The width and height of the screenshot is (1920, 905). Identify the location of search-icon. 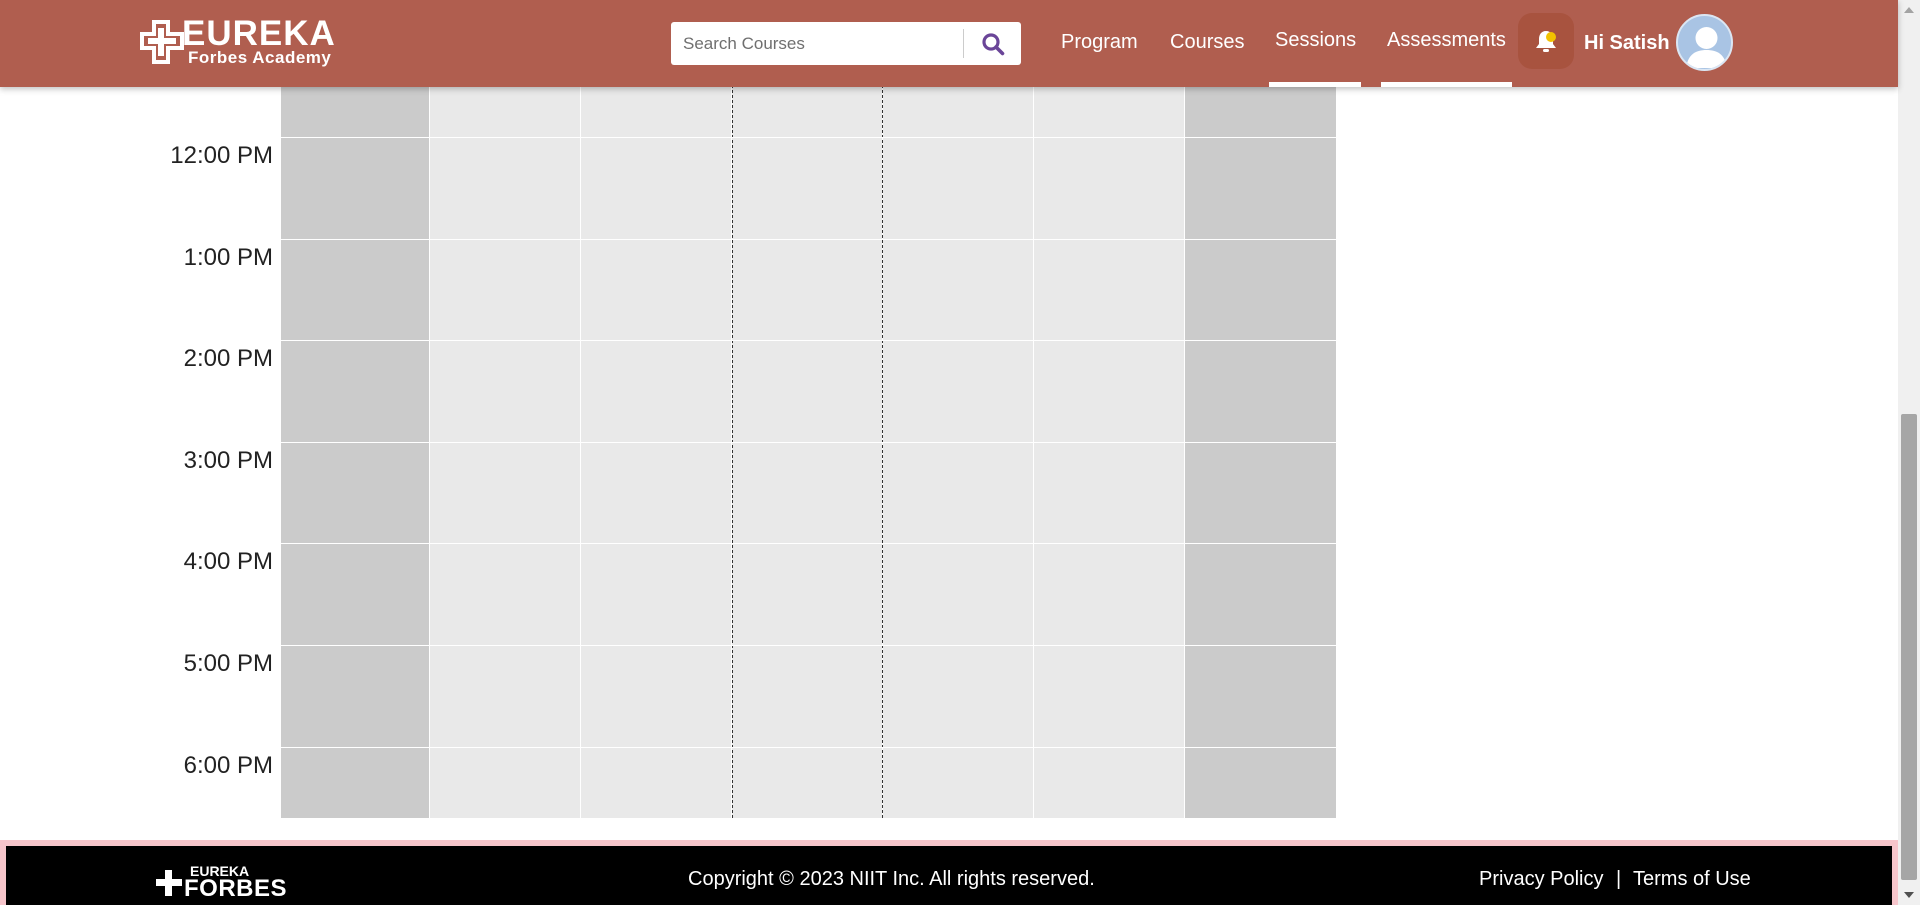
(992, 43).